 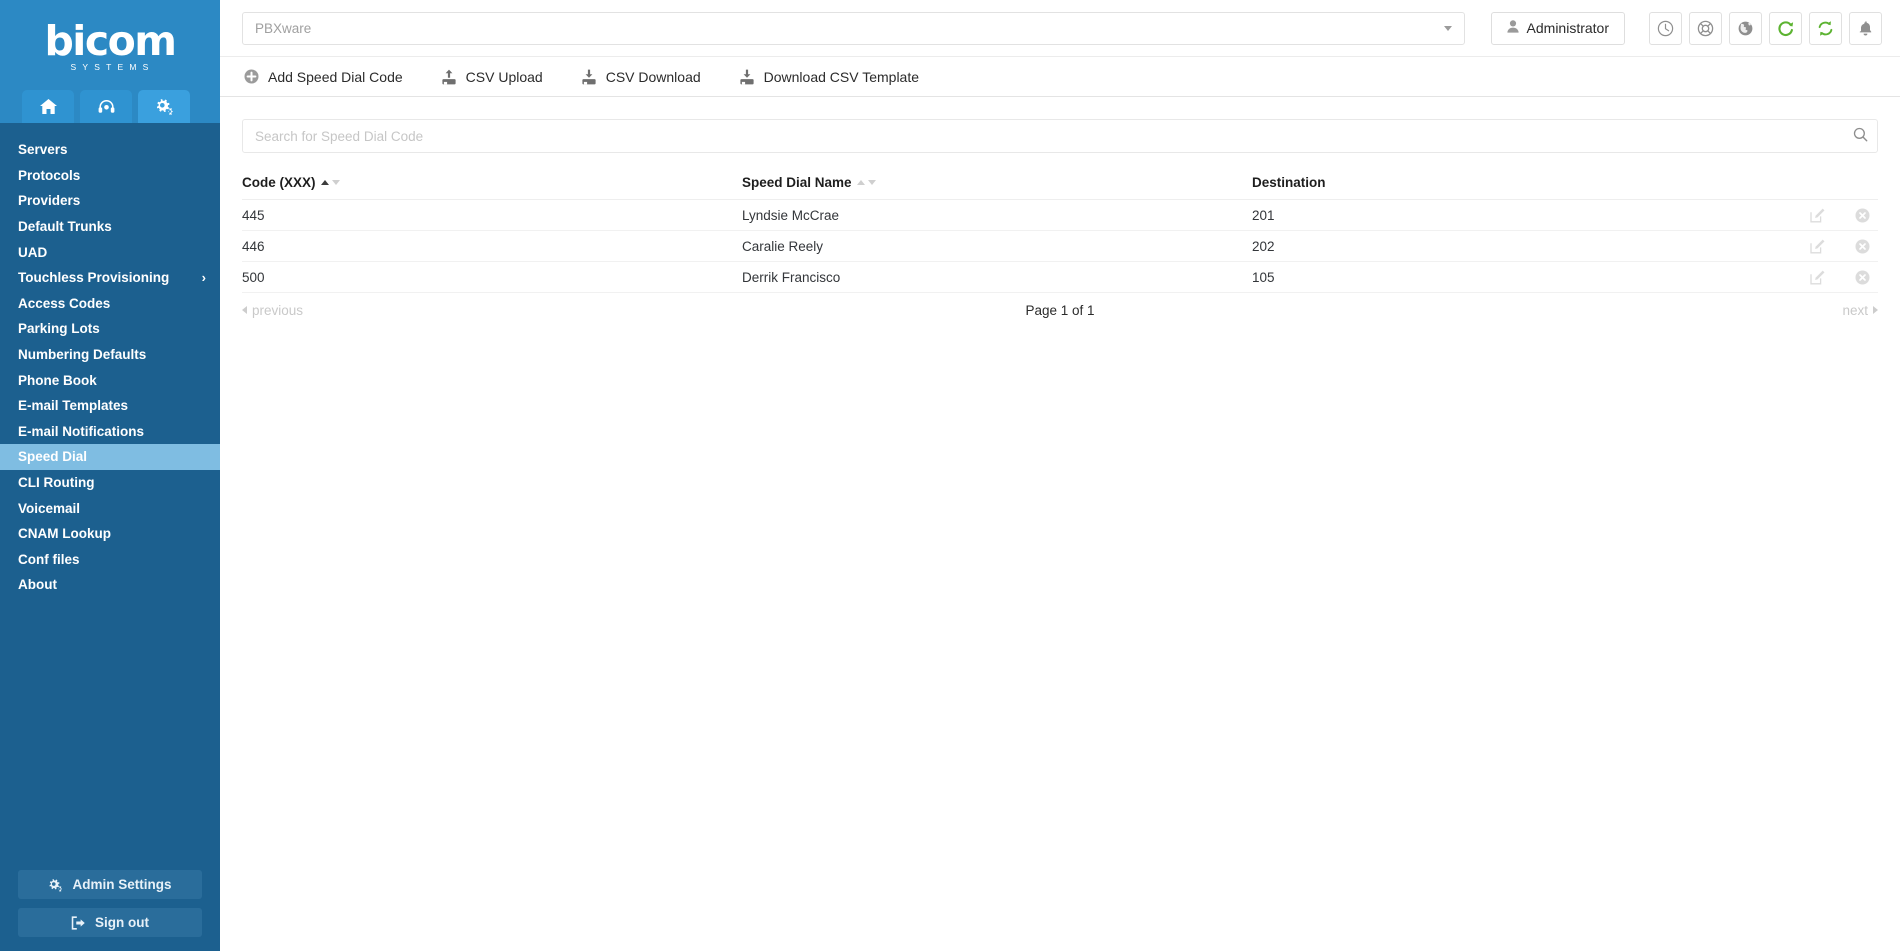 I want to click on sidebar-item-providers: Providers, so click(x=110, y=201).